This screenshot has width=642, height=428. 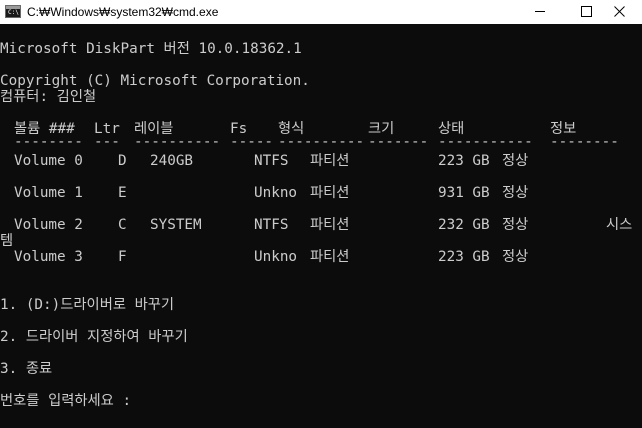 I want to click on cmd-icon-label: C:\, so click(x=13, y=12).